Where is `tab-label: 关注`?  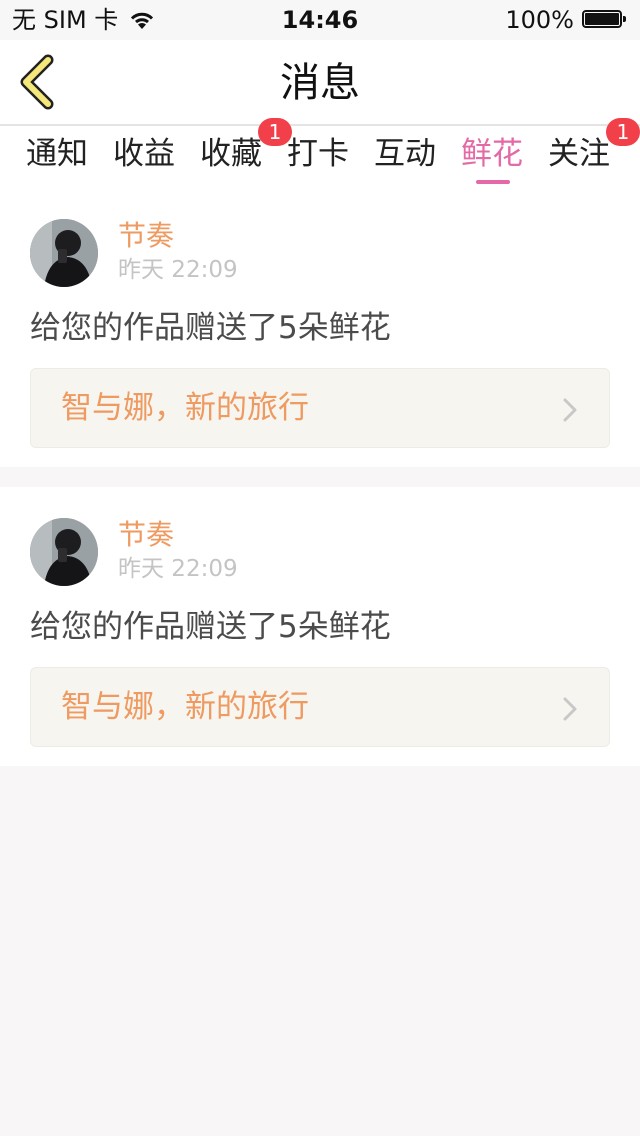
tab-label: 关注 is located at coordinates (579, 154).